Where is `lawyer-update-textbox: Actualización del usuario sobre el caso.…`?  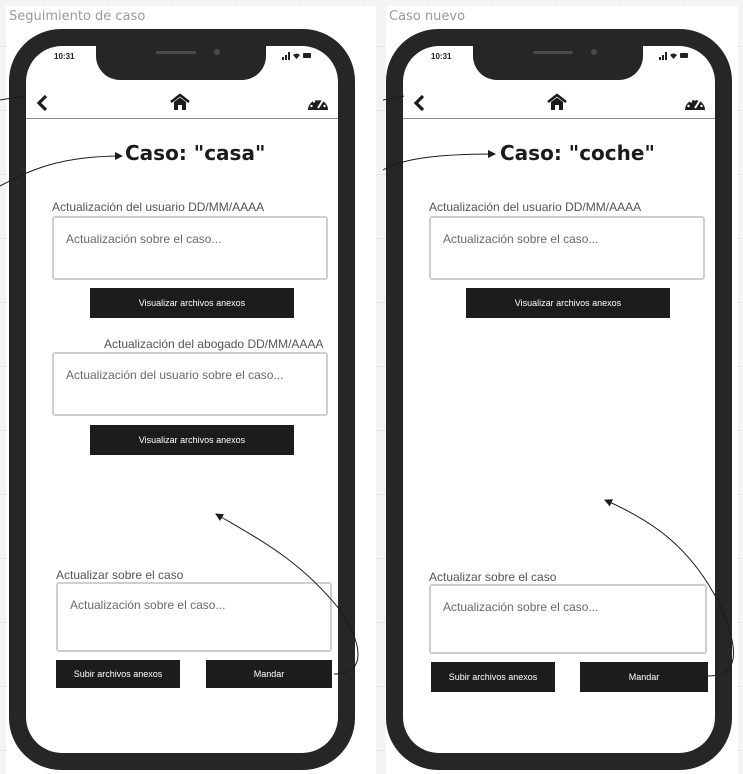 lawyer-update-textbox: Actualización del usuario sobre el caso.… is located at coordinates (190, 384).